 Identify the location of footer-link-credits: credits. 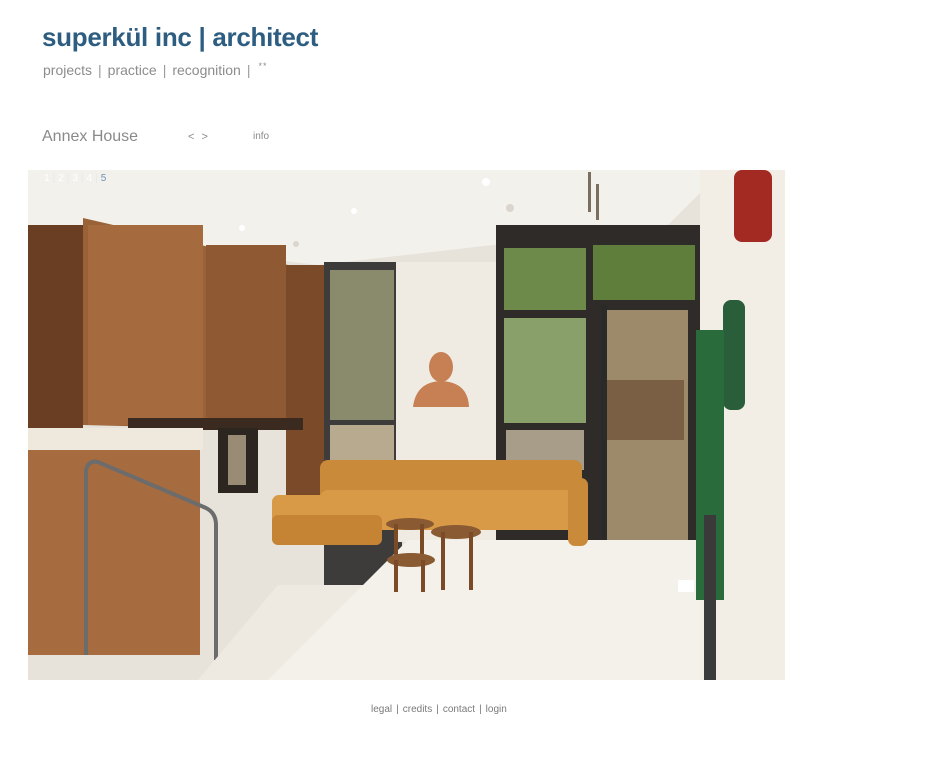
(417, 709).